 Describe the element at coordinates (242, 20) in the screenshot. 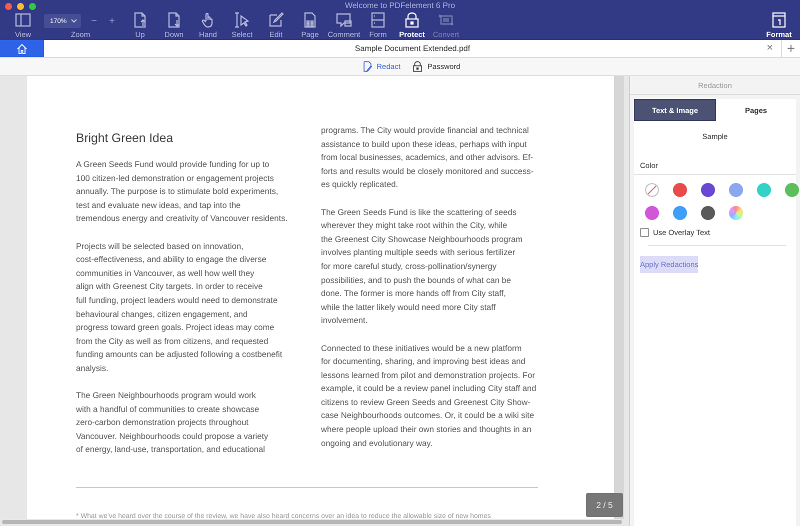

I see `cursor-icon` at that location.